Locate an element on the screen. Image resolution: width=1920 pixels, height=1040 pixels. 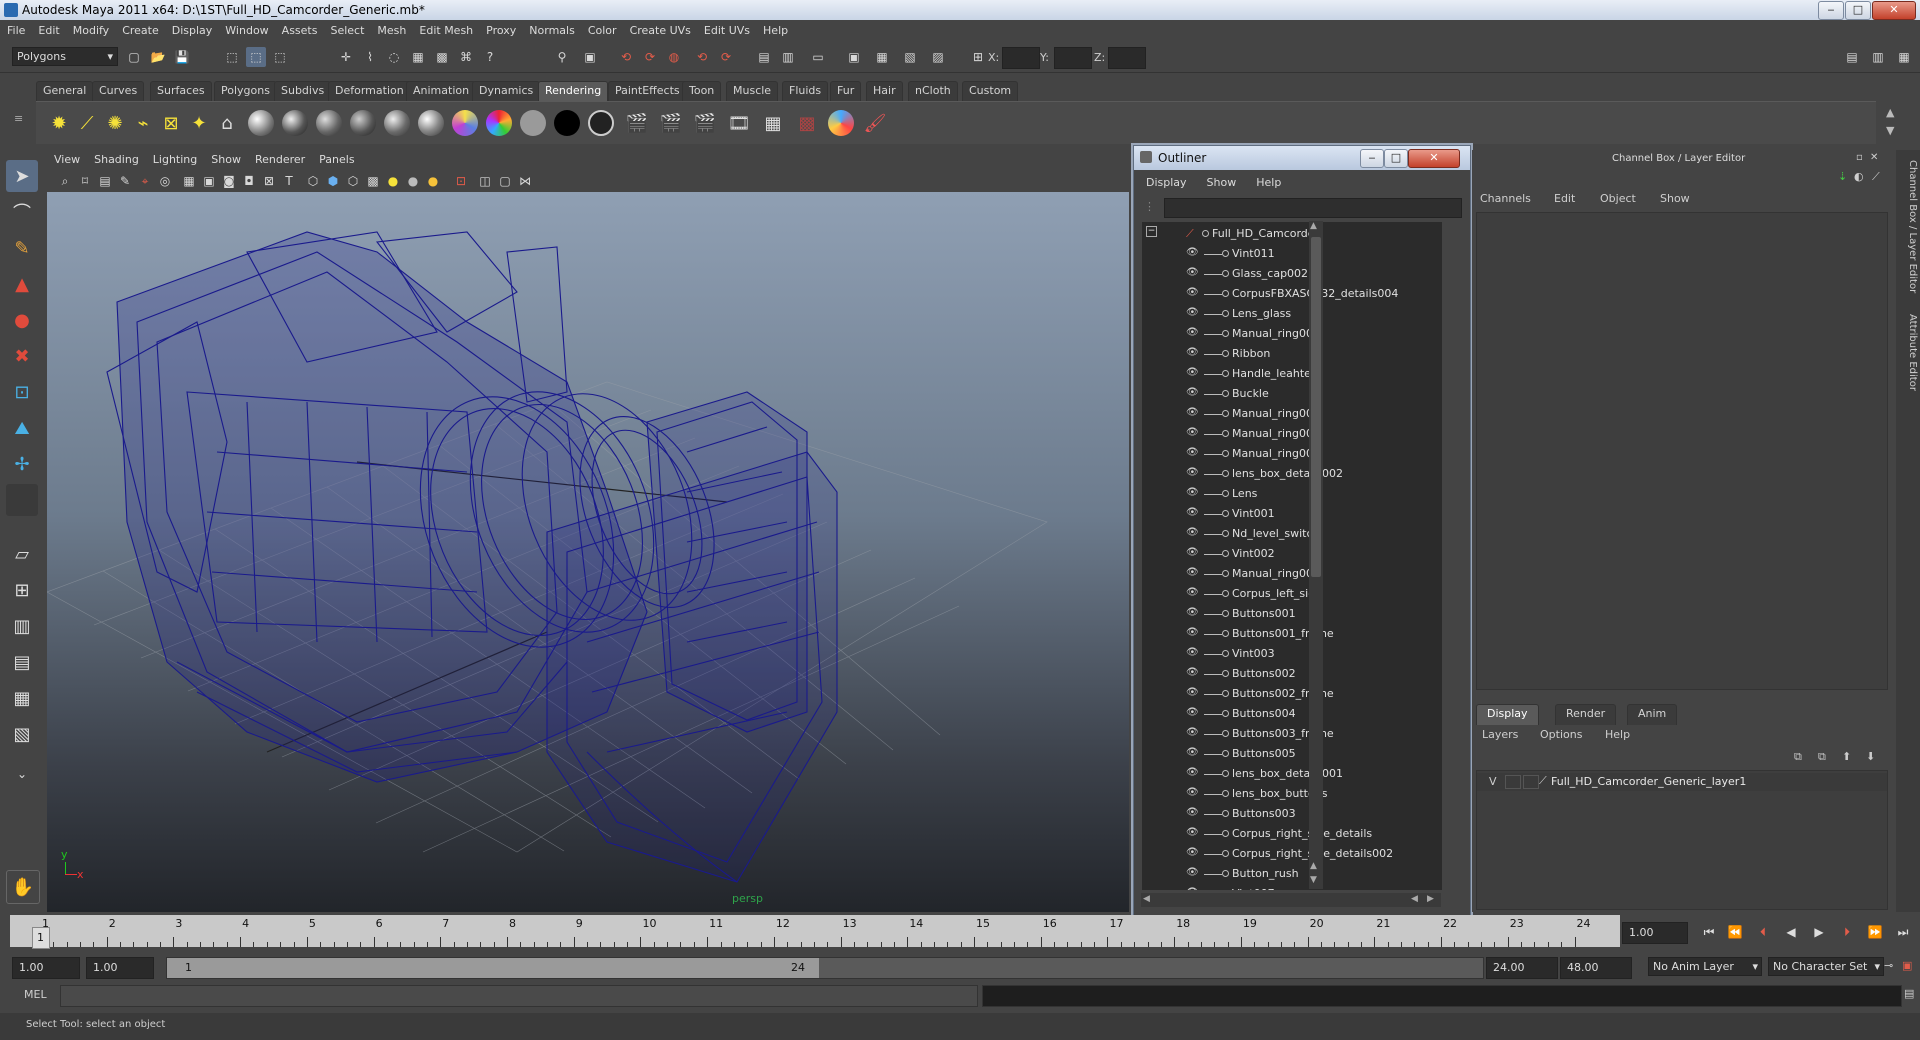
snap-point-icon: ◌ is located at coordinates (394, 57).